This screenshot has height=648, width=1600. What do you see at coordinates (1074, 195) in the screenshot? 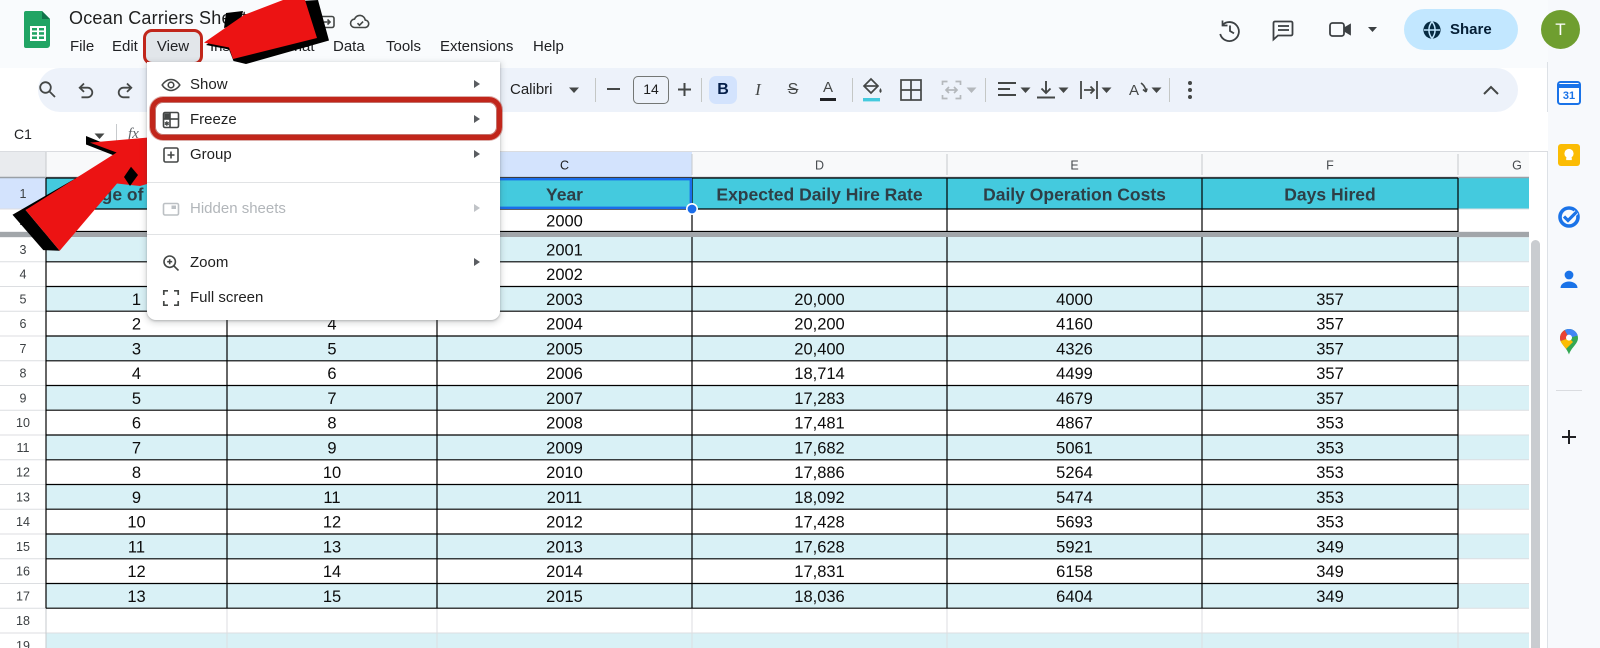
I see `svg-text: Daily Operation Costs` at bounding box center [1074, 195].